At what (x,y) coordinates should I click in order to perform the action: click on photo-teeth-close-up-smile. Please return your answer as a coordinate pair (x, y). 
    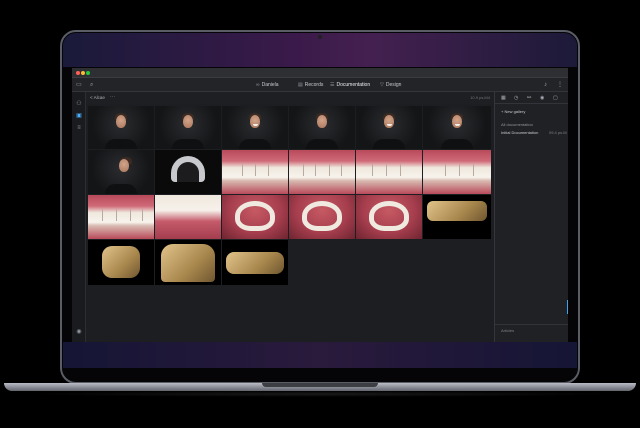
    Looking at the image, I should click on (255, 172).